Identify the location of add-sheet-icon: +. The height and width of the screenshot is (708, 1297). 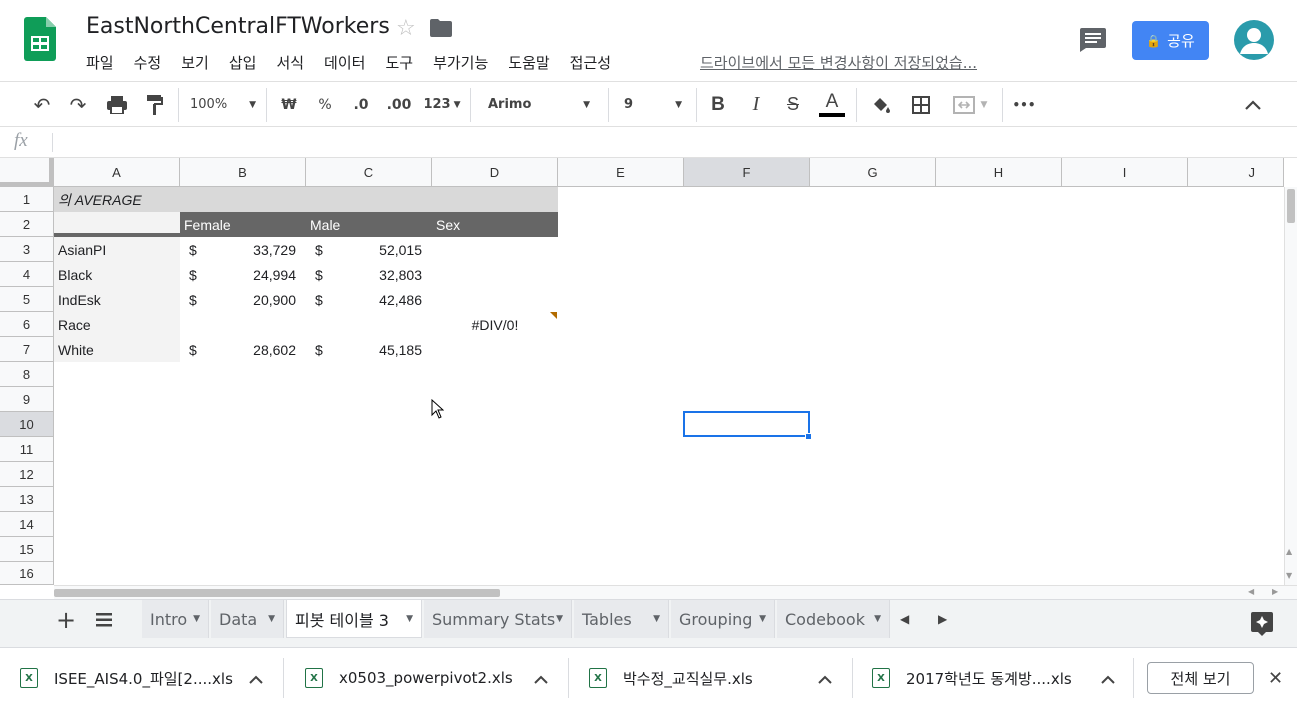
(66, 620).